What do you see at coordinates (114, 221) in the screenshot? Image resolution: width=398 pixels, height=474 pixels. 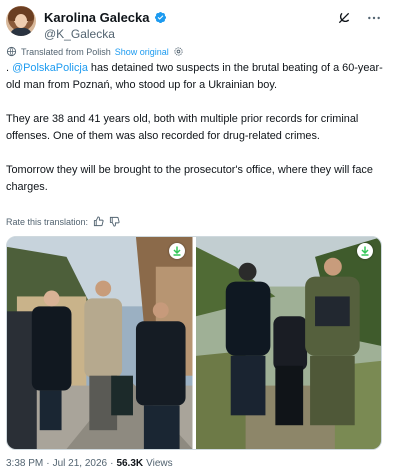 I see `thumbs-down-icon` at bounding box center [114, 221].